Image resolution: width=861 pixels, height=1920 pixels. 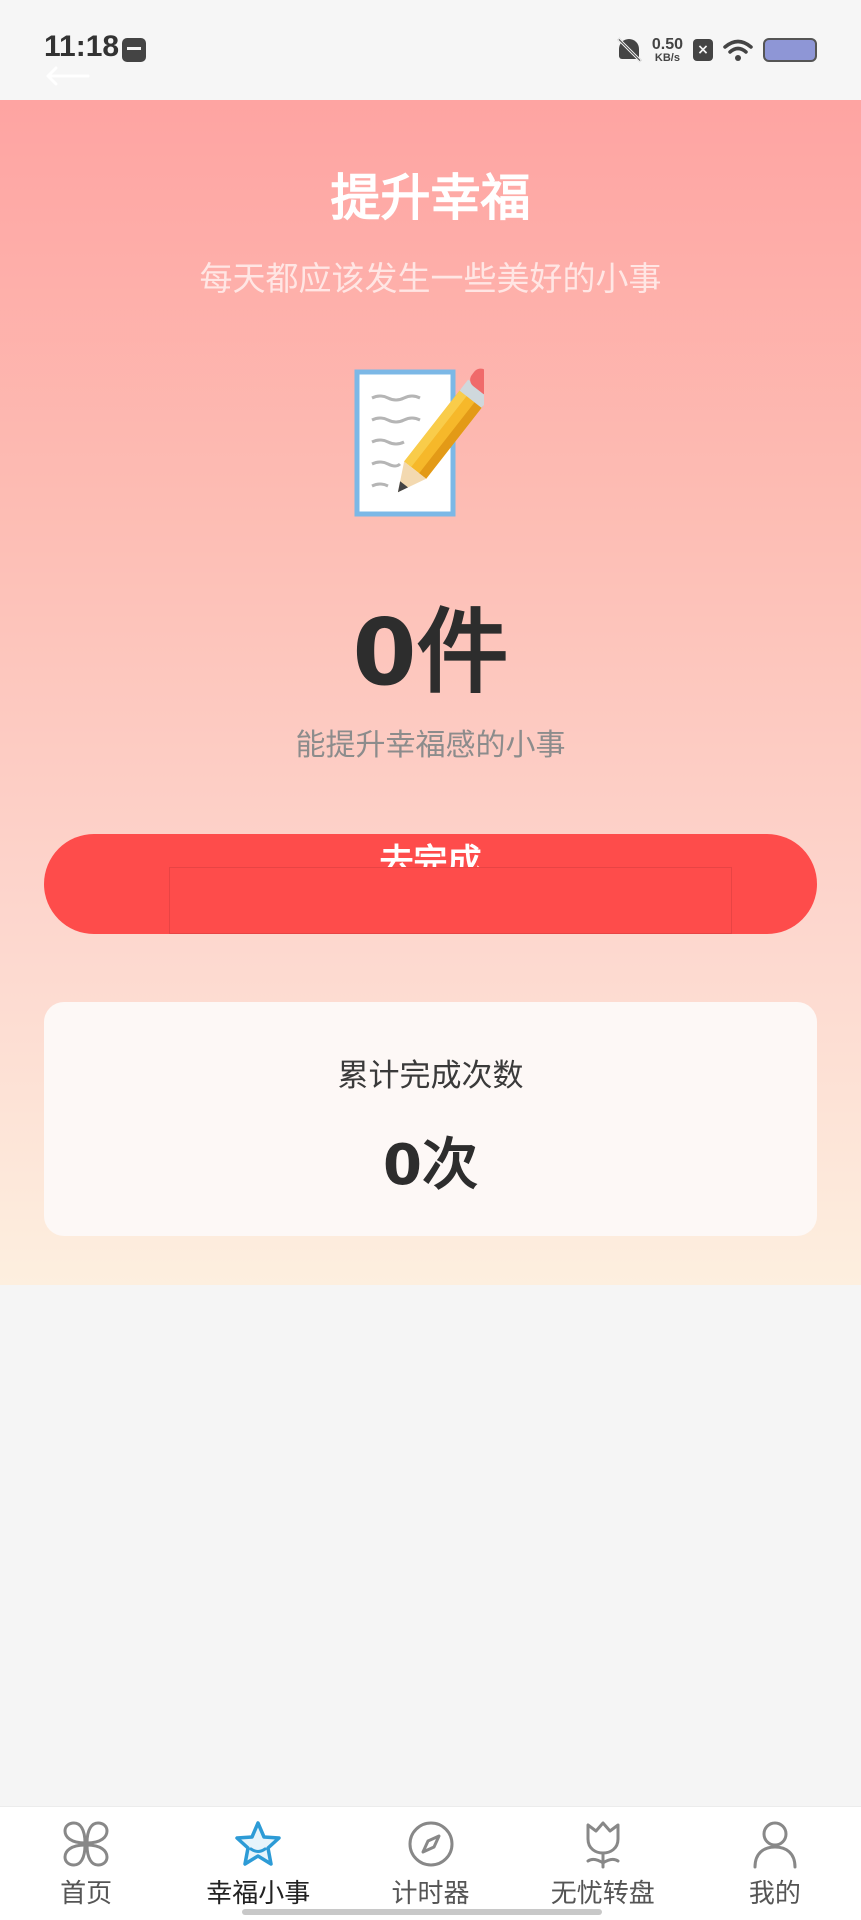 What do you see at coordinates (716, 50) in the screenshot?
I see `status-icons: 0.50 KB/s ×` at bounding box center [716, 50].